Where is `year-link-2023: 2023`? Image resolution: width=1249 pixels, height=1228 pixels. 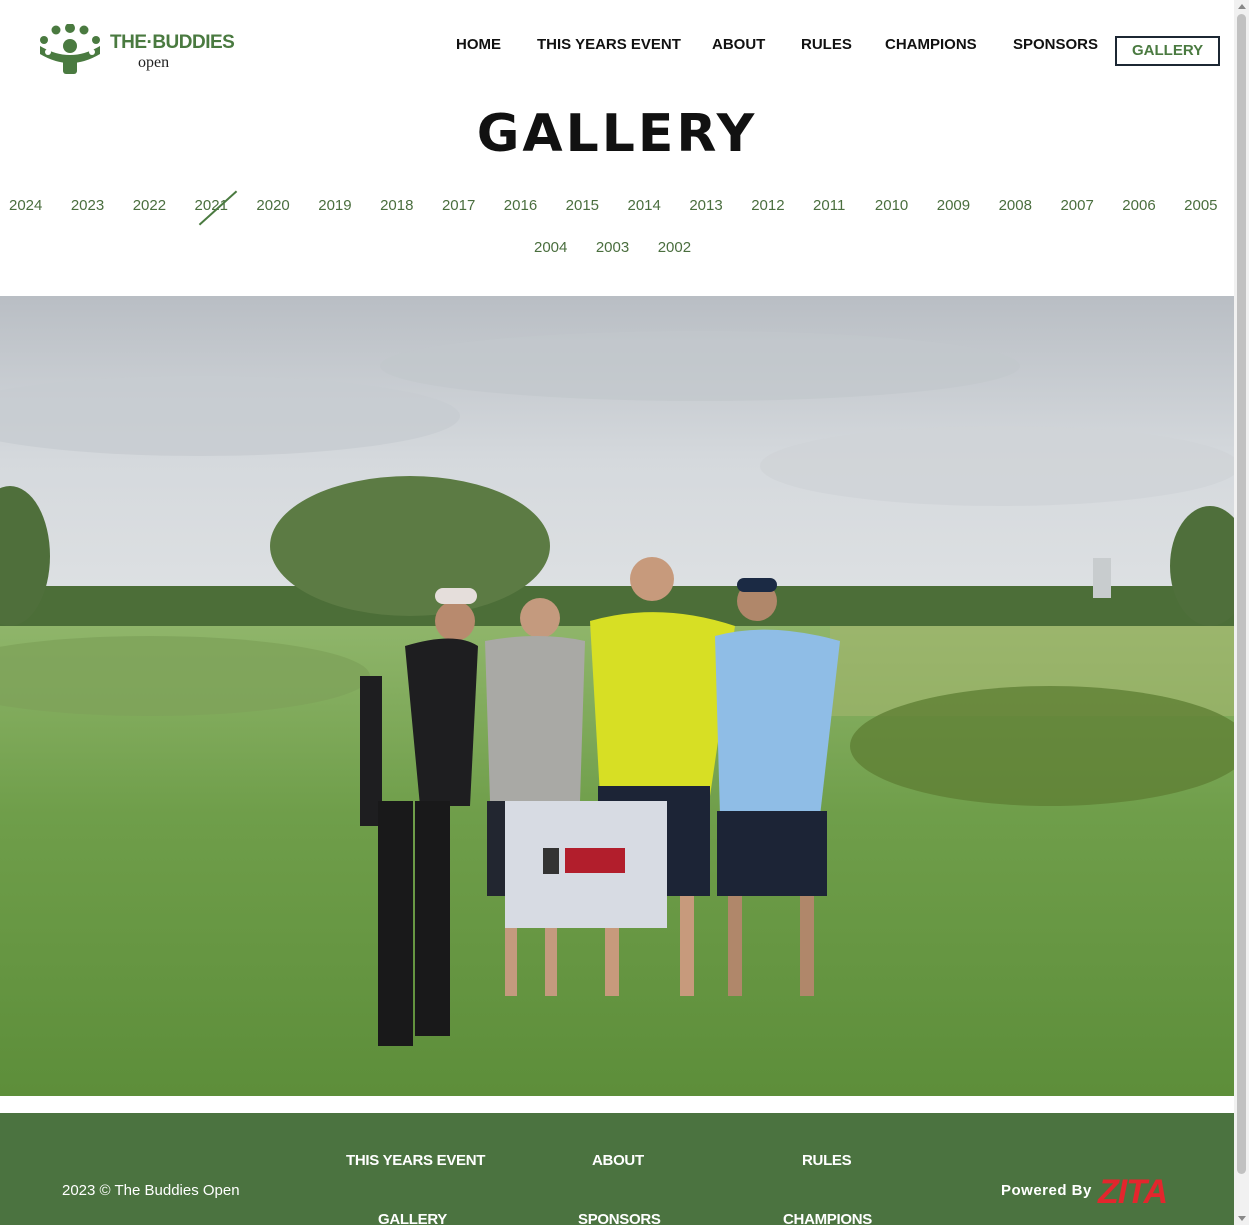
year-link-2023: 2023 is located at coordinates (87, 205).